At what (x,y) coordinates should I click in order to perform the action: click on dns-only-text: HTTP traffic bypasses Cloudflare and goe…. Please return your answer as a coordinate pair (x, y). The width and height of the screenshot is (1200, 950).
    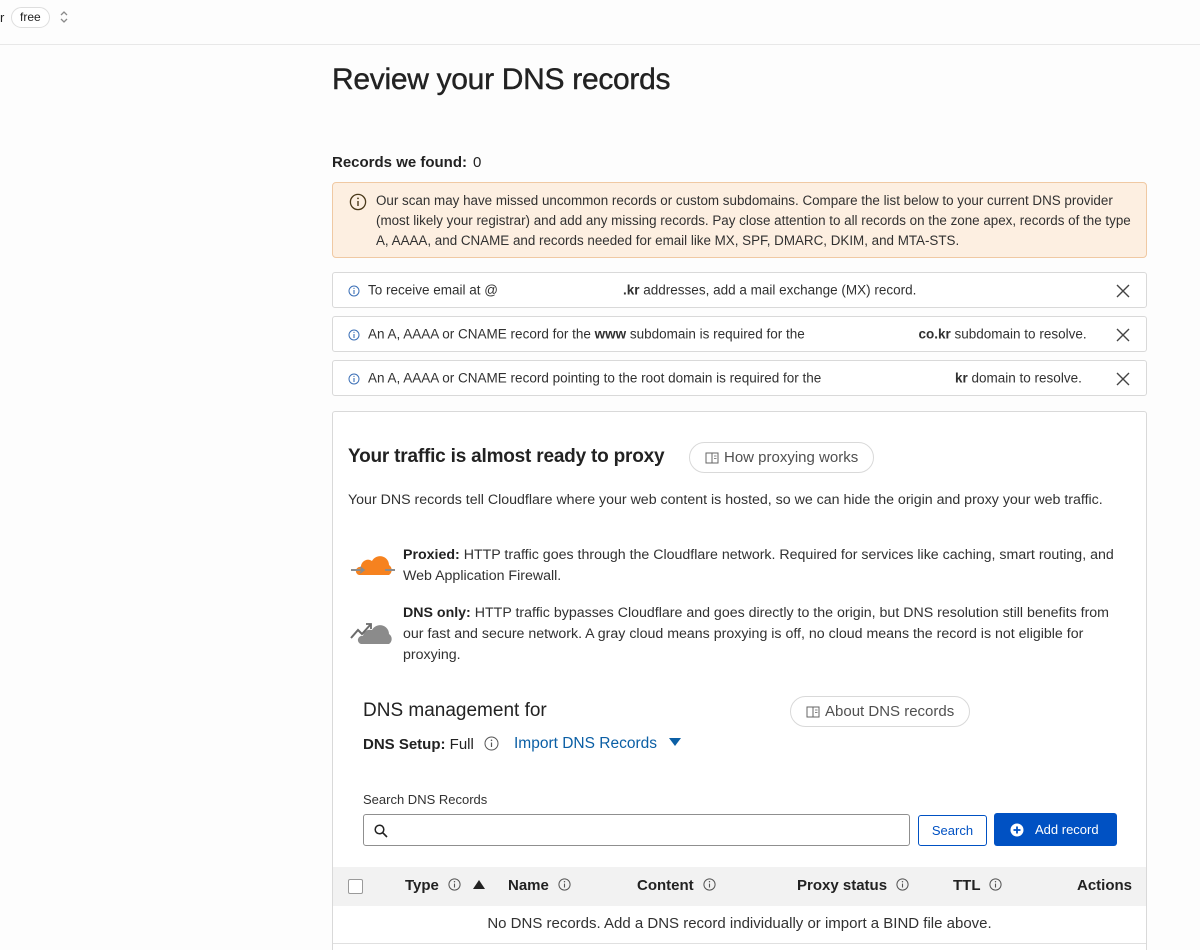
    Looking at the image, I should click on (756, 634).